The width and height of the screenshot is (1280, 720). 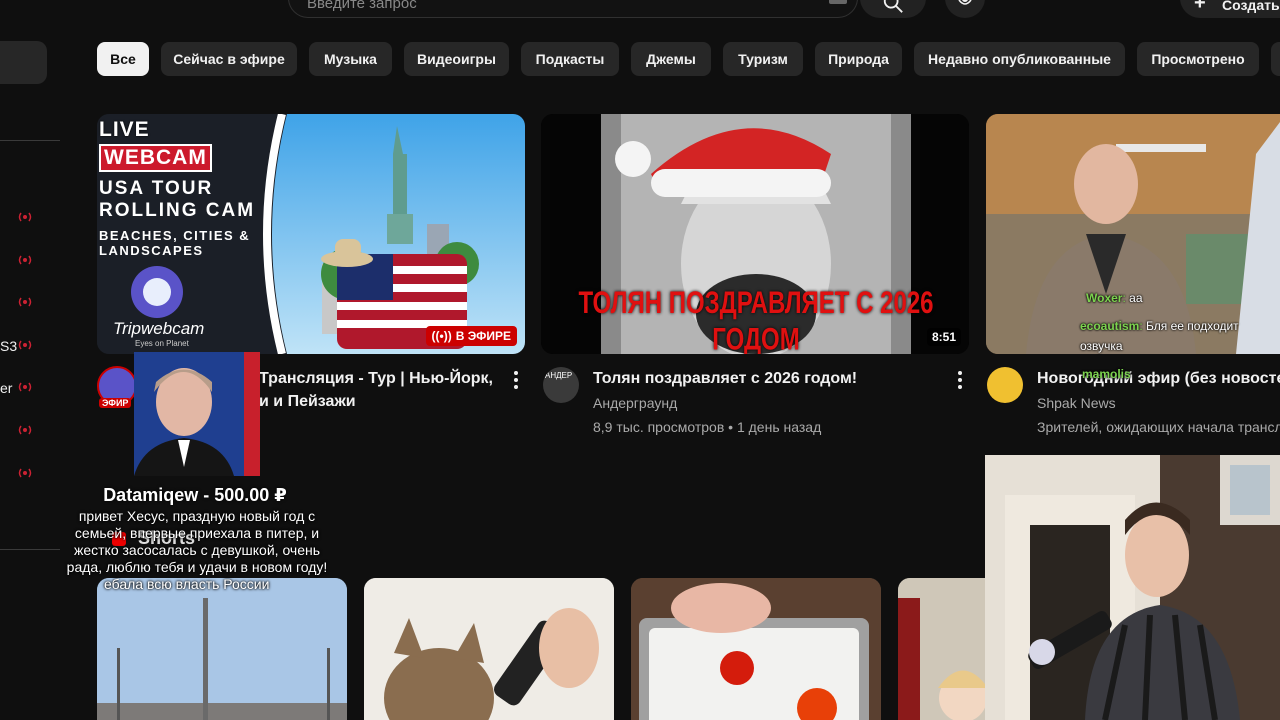 What do you see at coordinates (441, 336) in the screenshot?
I see `live-icon: ((•))` at bounding box center [441, 336].